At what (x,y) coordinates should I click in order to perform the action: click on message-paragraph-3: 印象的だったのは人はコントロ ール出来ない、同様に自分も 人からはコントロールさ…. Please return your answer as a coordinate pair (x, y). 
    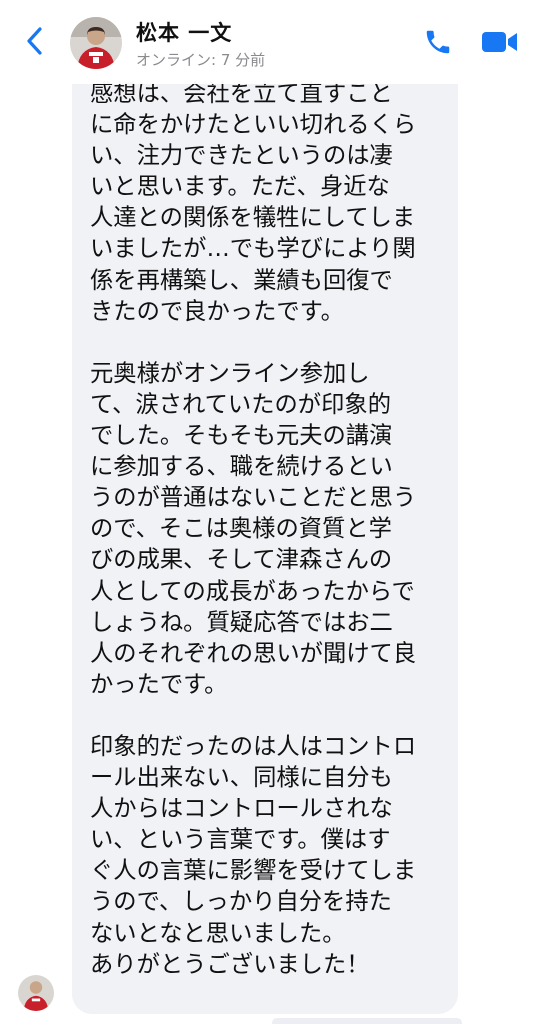
    Looking at the image, I should click on (253, 855).